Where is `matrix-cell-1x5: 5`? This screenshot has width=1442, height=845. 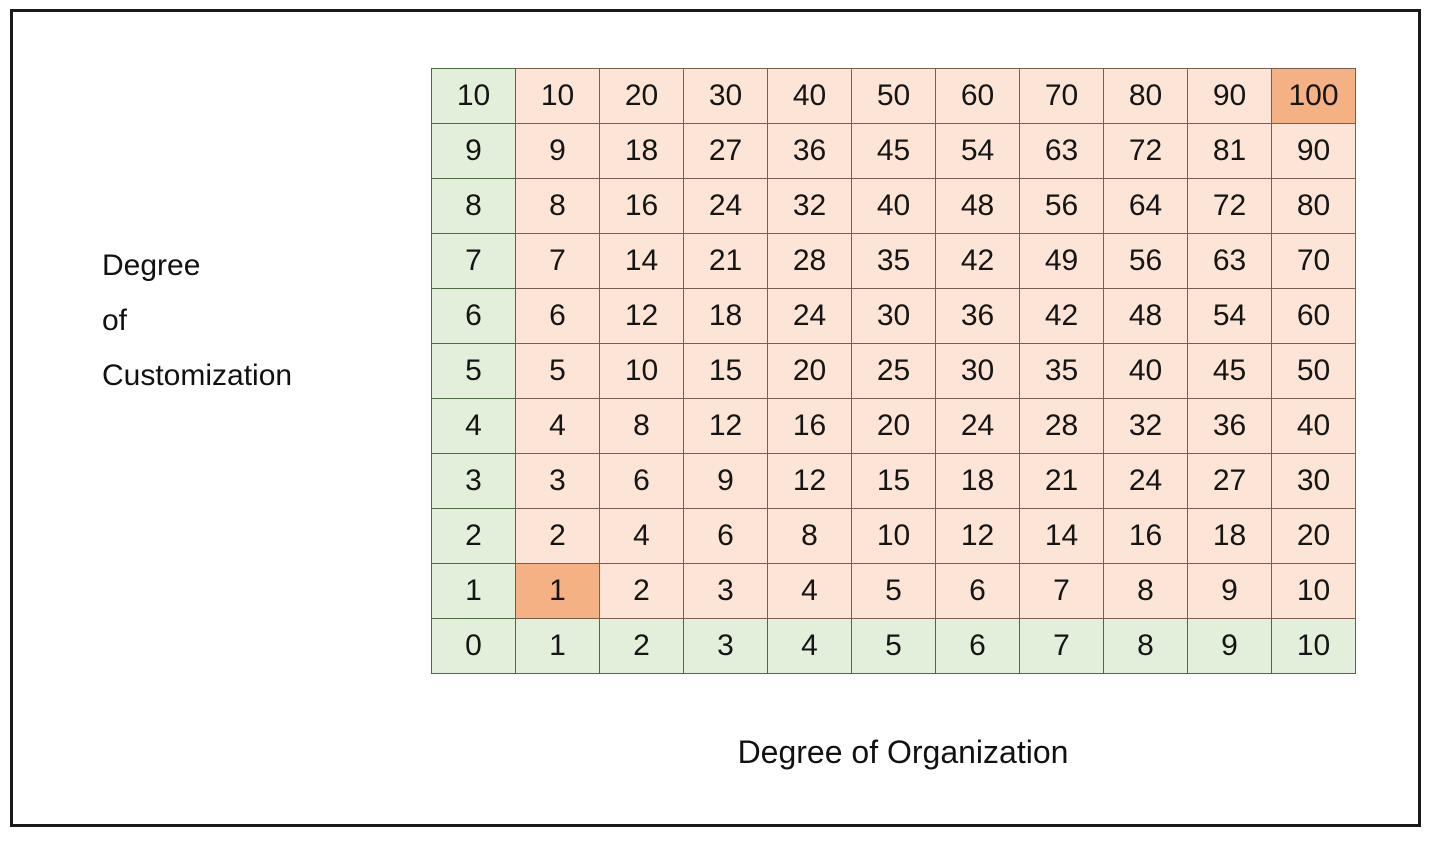 matrix-cell-1x5: 5 is located at coordinates (893, 591).